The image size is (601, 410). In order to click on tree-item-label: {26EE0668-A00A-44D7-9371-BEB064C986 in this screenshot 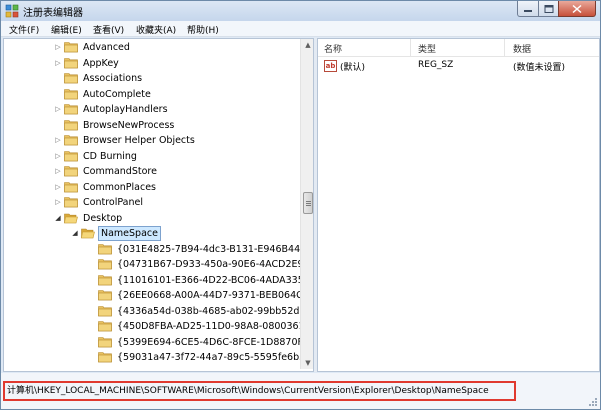, I will do `click(215, 295)`.